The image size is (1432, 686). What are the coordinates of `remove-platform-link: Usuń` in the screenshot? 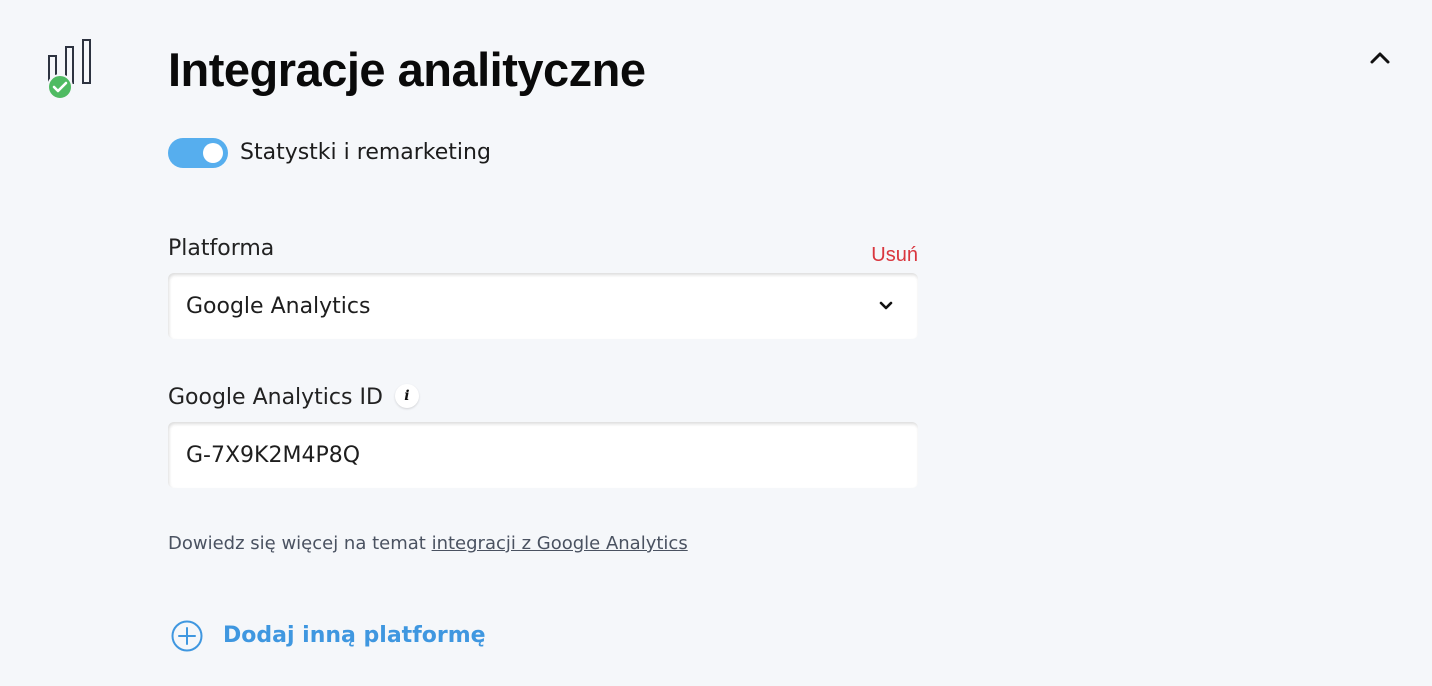 It's located at (879, 255).